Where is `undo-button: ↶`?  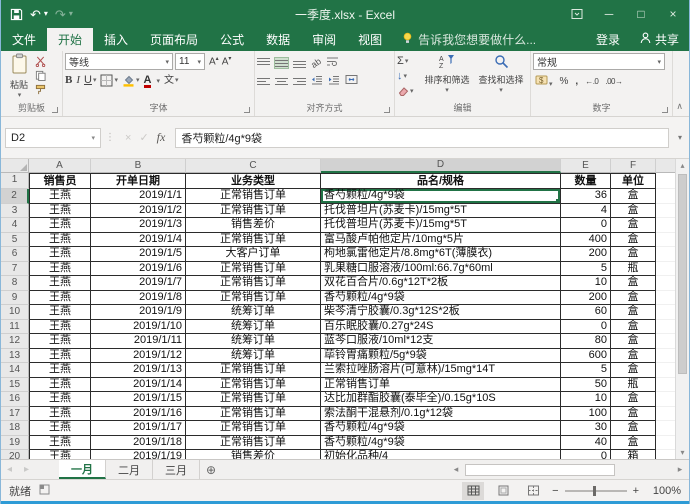
undo-button: ↶ is located at coordinates (35, 14).